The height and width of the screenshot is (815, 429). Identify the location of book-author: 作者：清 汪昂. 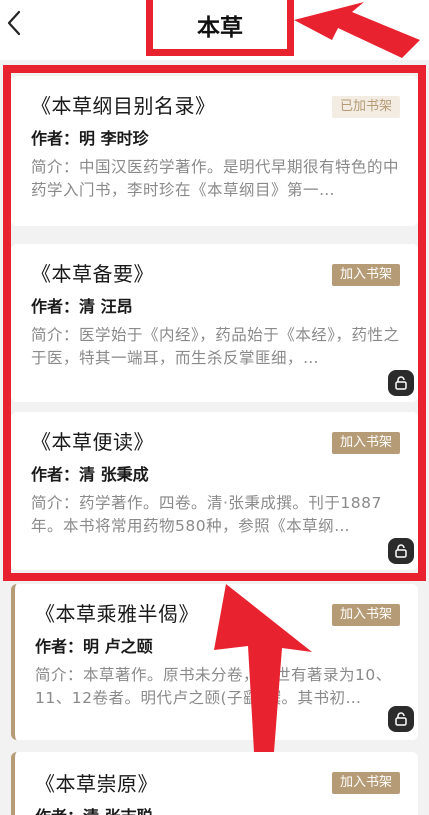
(82, 306).